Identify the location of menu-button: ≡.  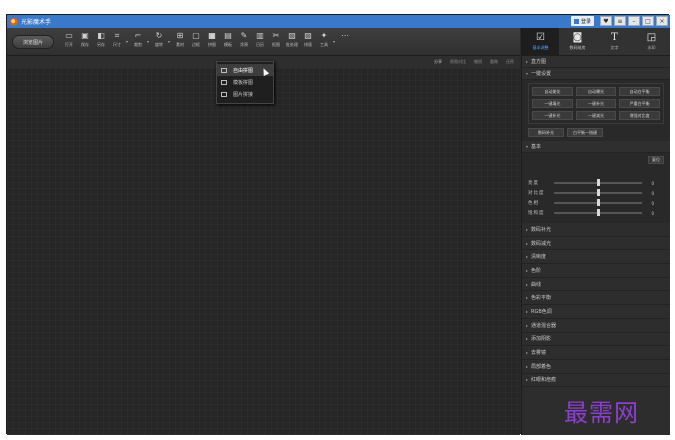
(620, 21).